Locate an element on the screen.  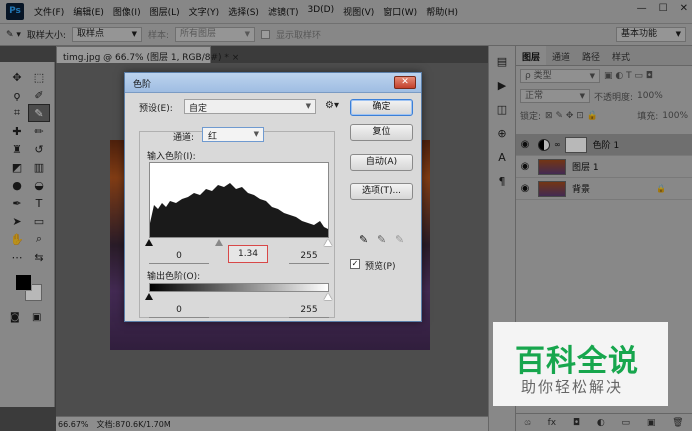
black-point-eyedropper-icon: ✎ is located at coordinates (363, 239).